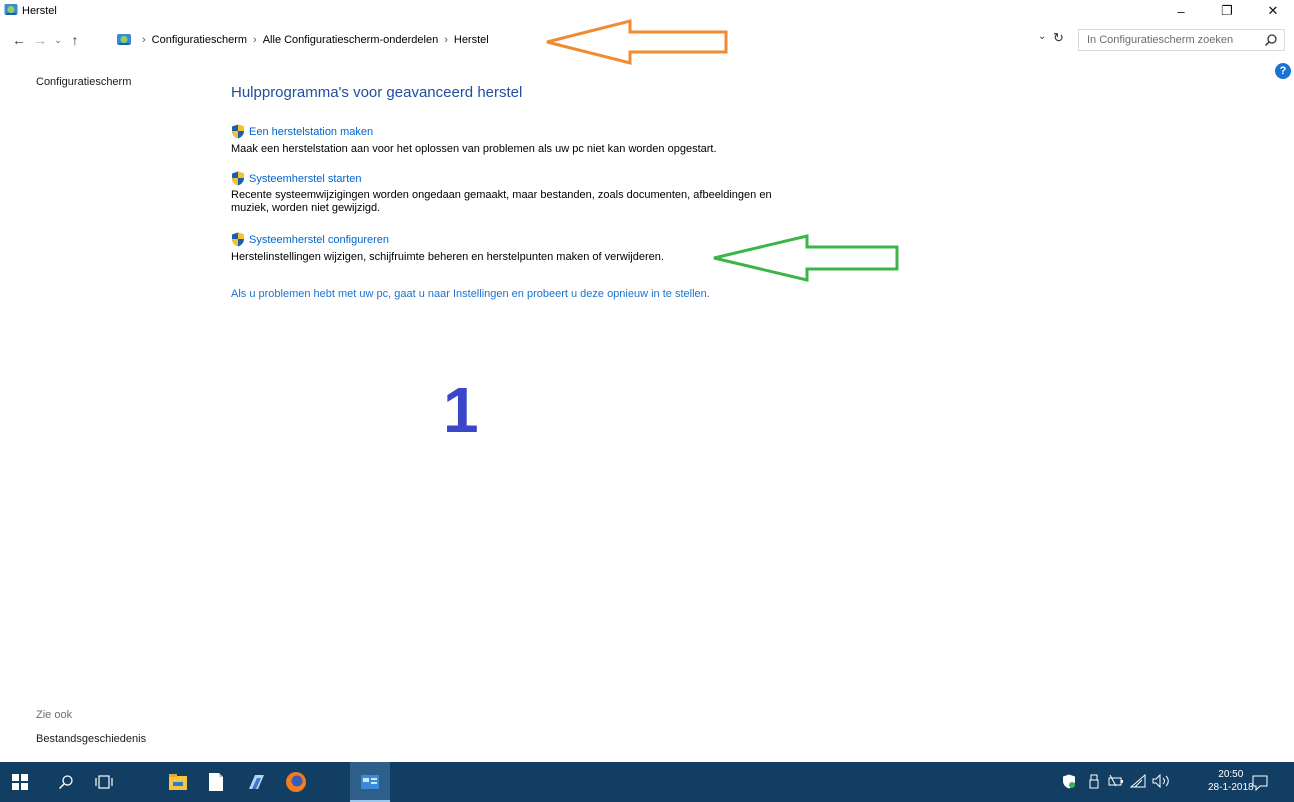 The width and height of the screenshot is (1294, 802). I want to click on taskbar-search-button, so click(66, 782).